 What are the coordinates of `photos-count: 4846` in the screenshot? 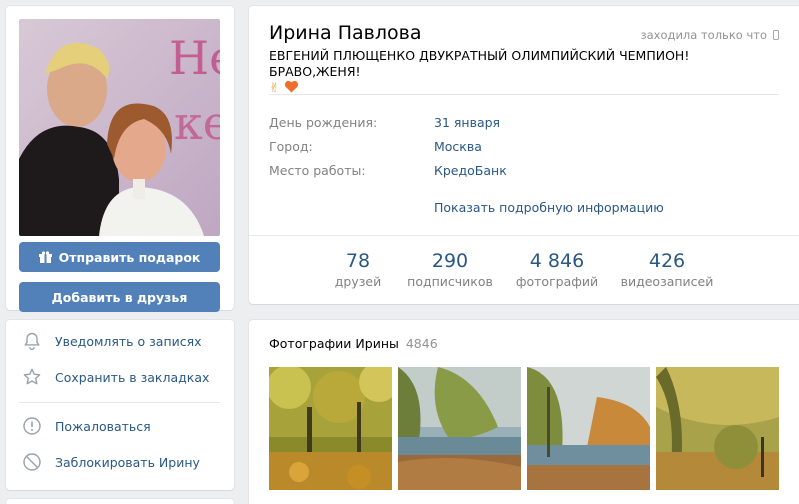 It's located at (421, 343).